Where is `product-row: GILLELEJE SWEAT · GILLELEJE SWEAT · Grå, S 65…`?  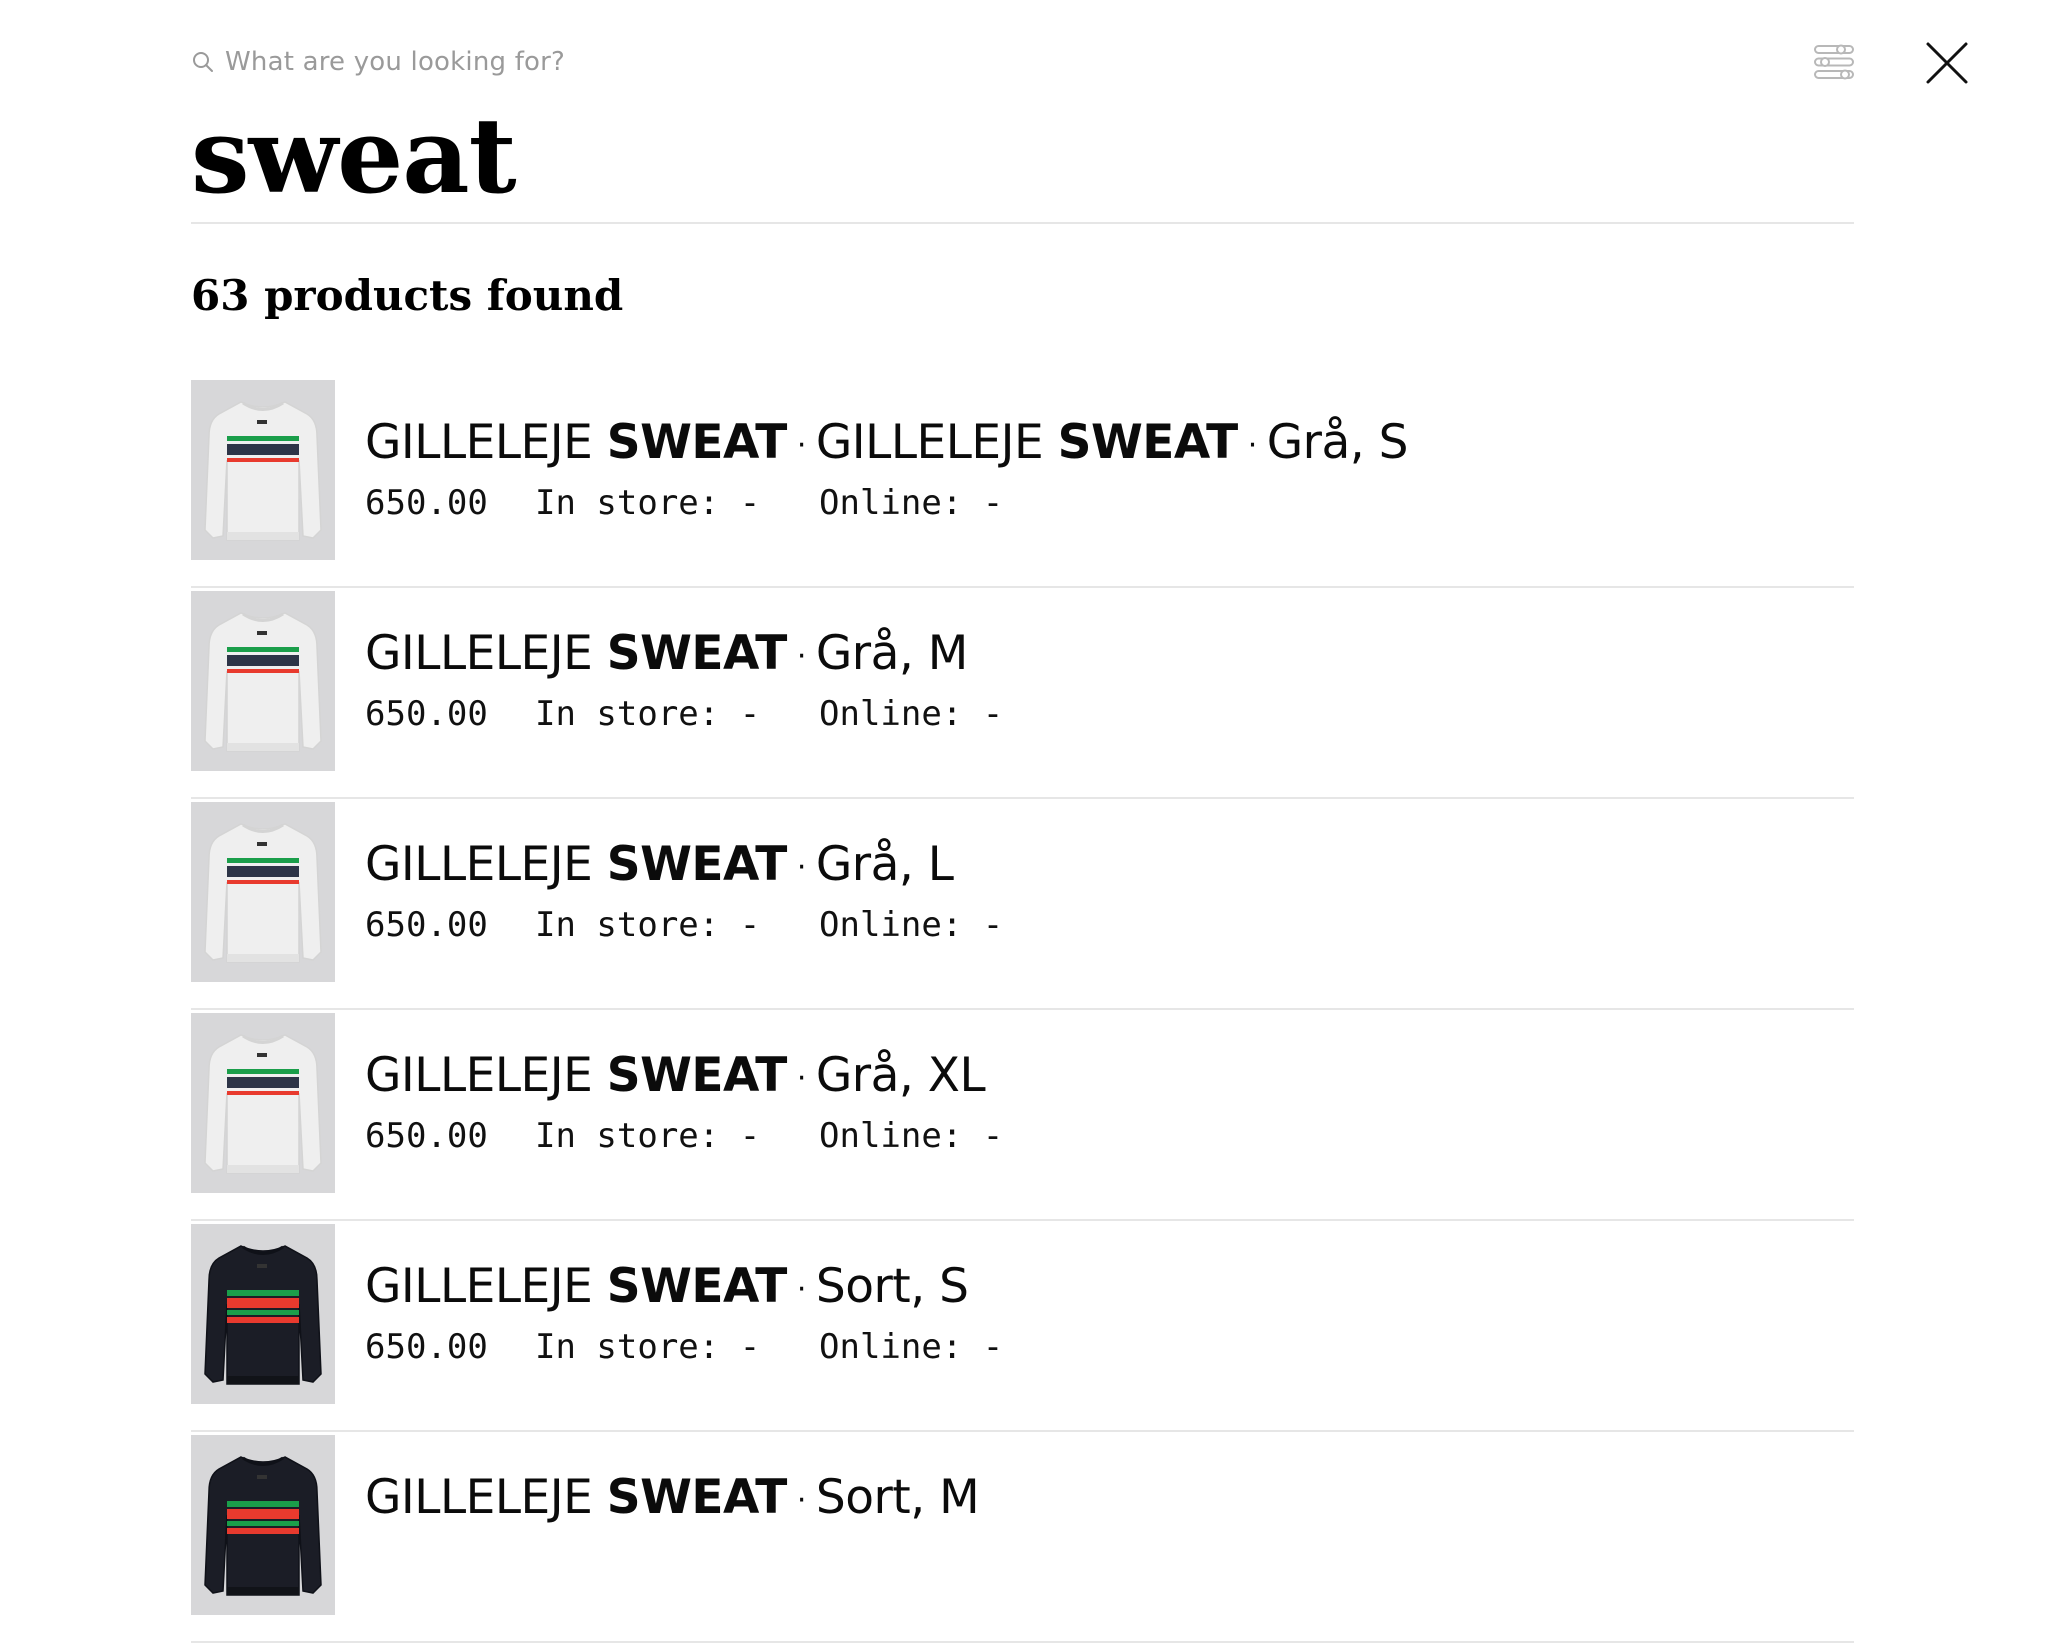
product-row: GILLELEJE SWEAT · GILLELEJE SWEAT · Grå, S 65… is located at coordinates (1022, 482).